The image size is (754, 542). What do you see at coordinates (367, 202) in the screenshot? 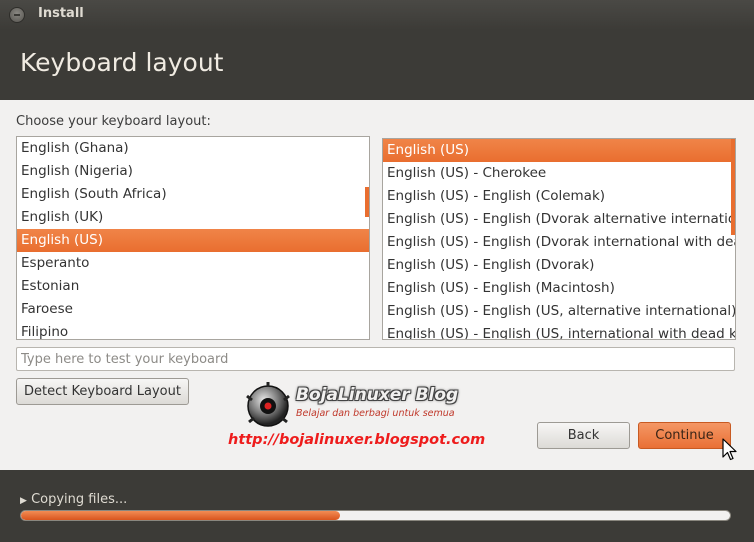
I see `layout-list-scrollbar` at bounding box center [367, 202].